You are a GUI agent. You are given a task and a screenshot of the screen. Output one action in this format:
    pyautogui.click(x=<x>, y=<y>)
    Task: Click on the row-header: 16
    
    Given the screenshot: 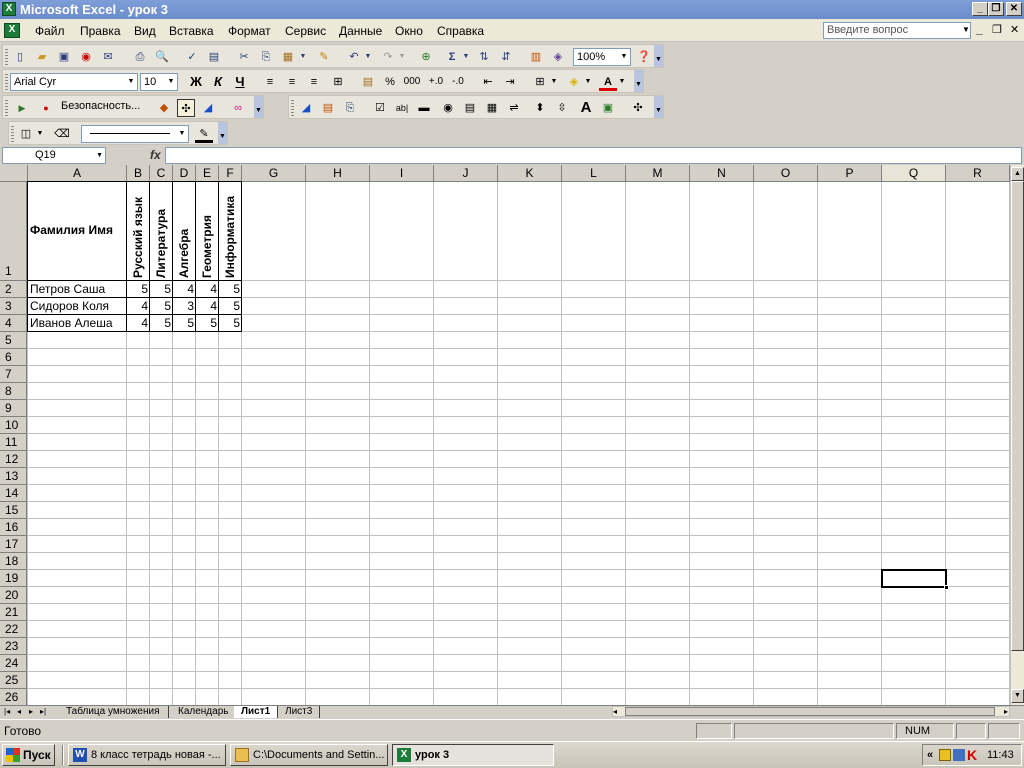 What is the action you would take?
    pyautogui.click(x=13, y=527)
    